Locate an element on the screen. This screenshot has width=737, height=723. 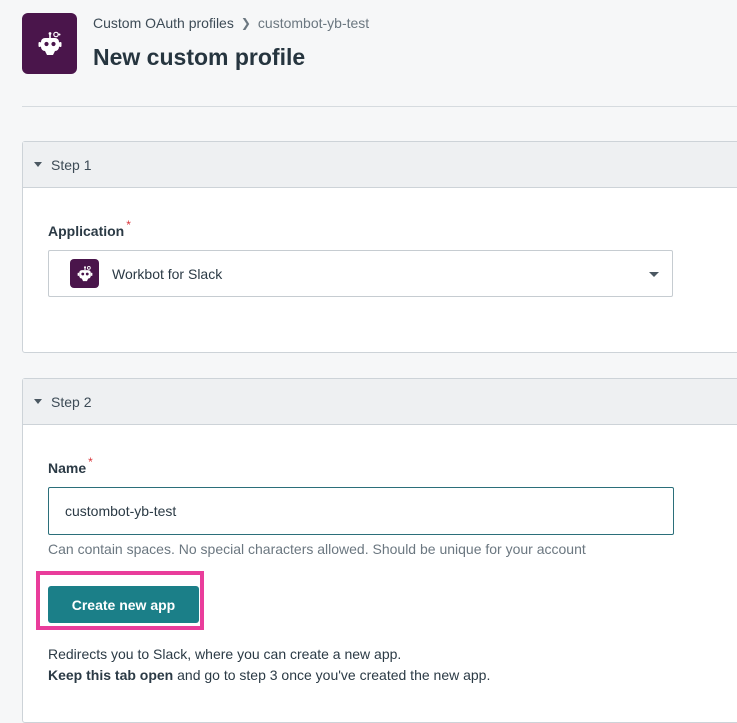
name-input is located at coordinates (361, 511).